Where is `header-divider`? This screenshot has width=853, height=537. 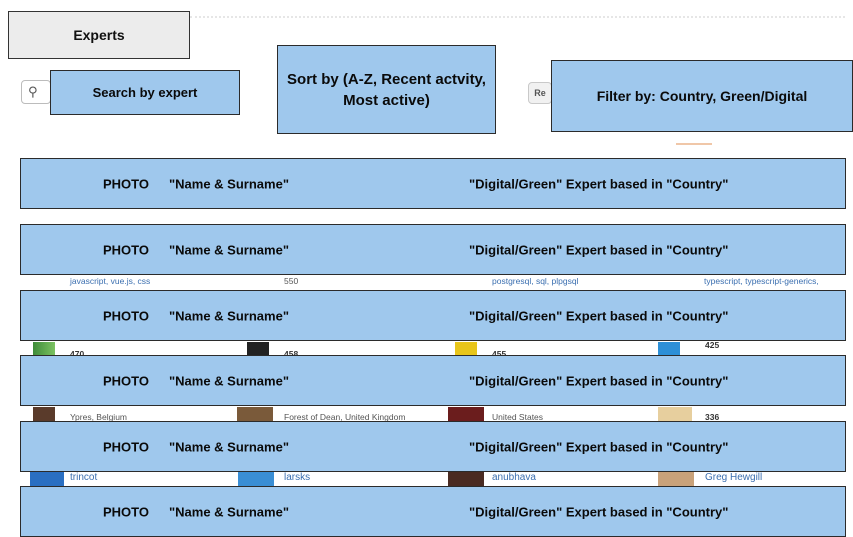
header-divider is located at coordinates (517, 17).